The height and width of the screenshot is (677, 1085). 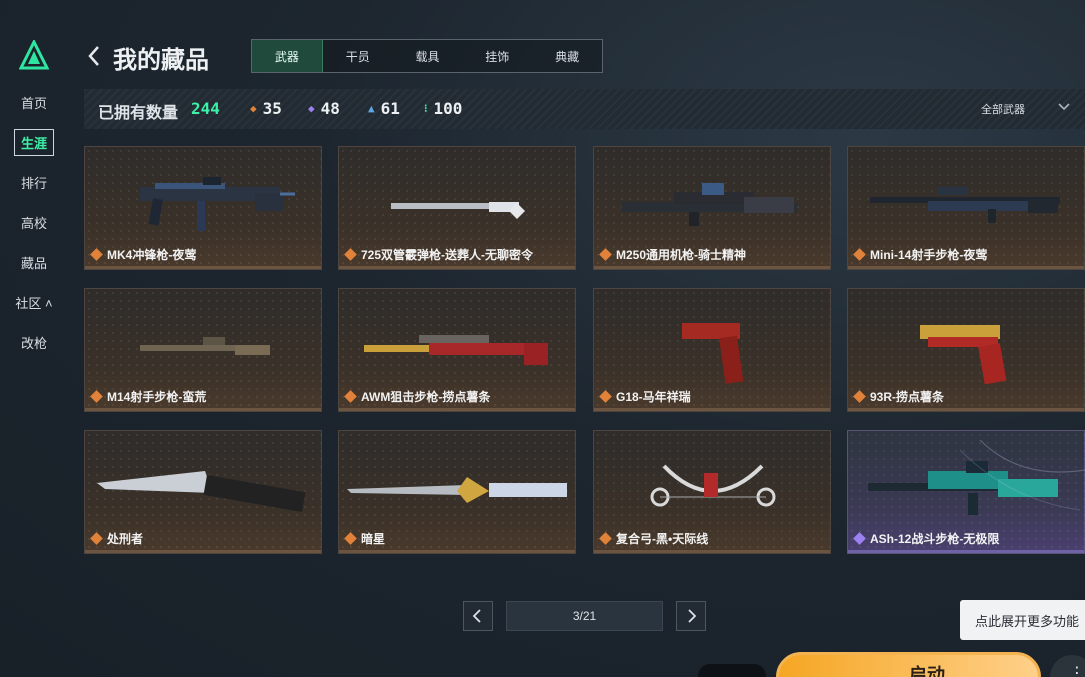 I want to click on sidebar-item-label: 藏品, so click(x=33, y=263).